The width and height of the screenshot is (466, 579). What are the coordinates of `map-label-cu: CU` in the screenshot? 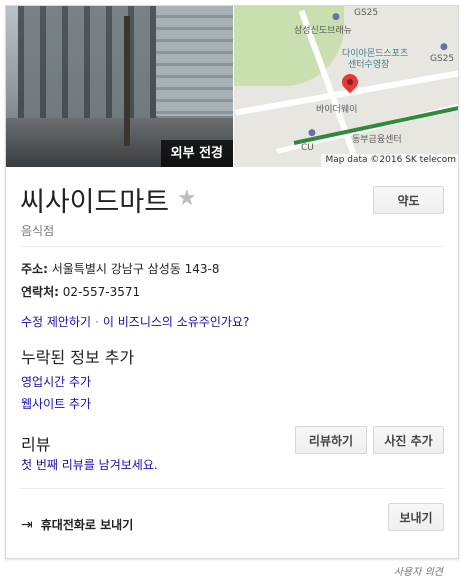 It's located at (307, 148).